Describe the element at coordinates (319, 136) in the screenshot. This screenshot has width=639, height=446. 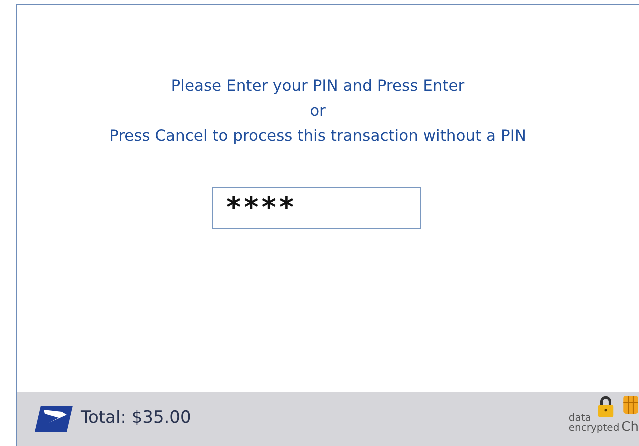
I see `prompt-text: Press Cancel to process this transaction without a PIN` at that location.